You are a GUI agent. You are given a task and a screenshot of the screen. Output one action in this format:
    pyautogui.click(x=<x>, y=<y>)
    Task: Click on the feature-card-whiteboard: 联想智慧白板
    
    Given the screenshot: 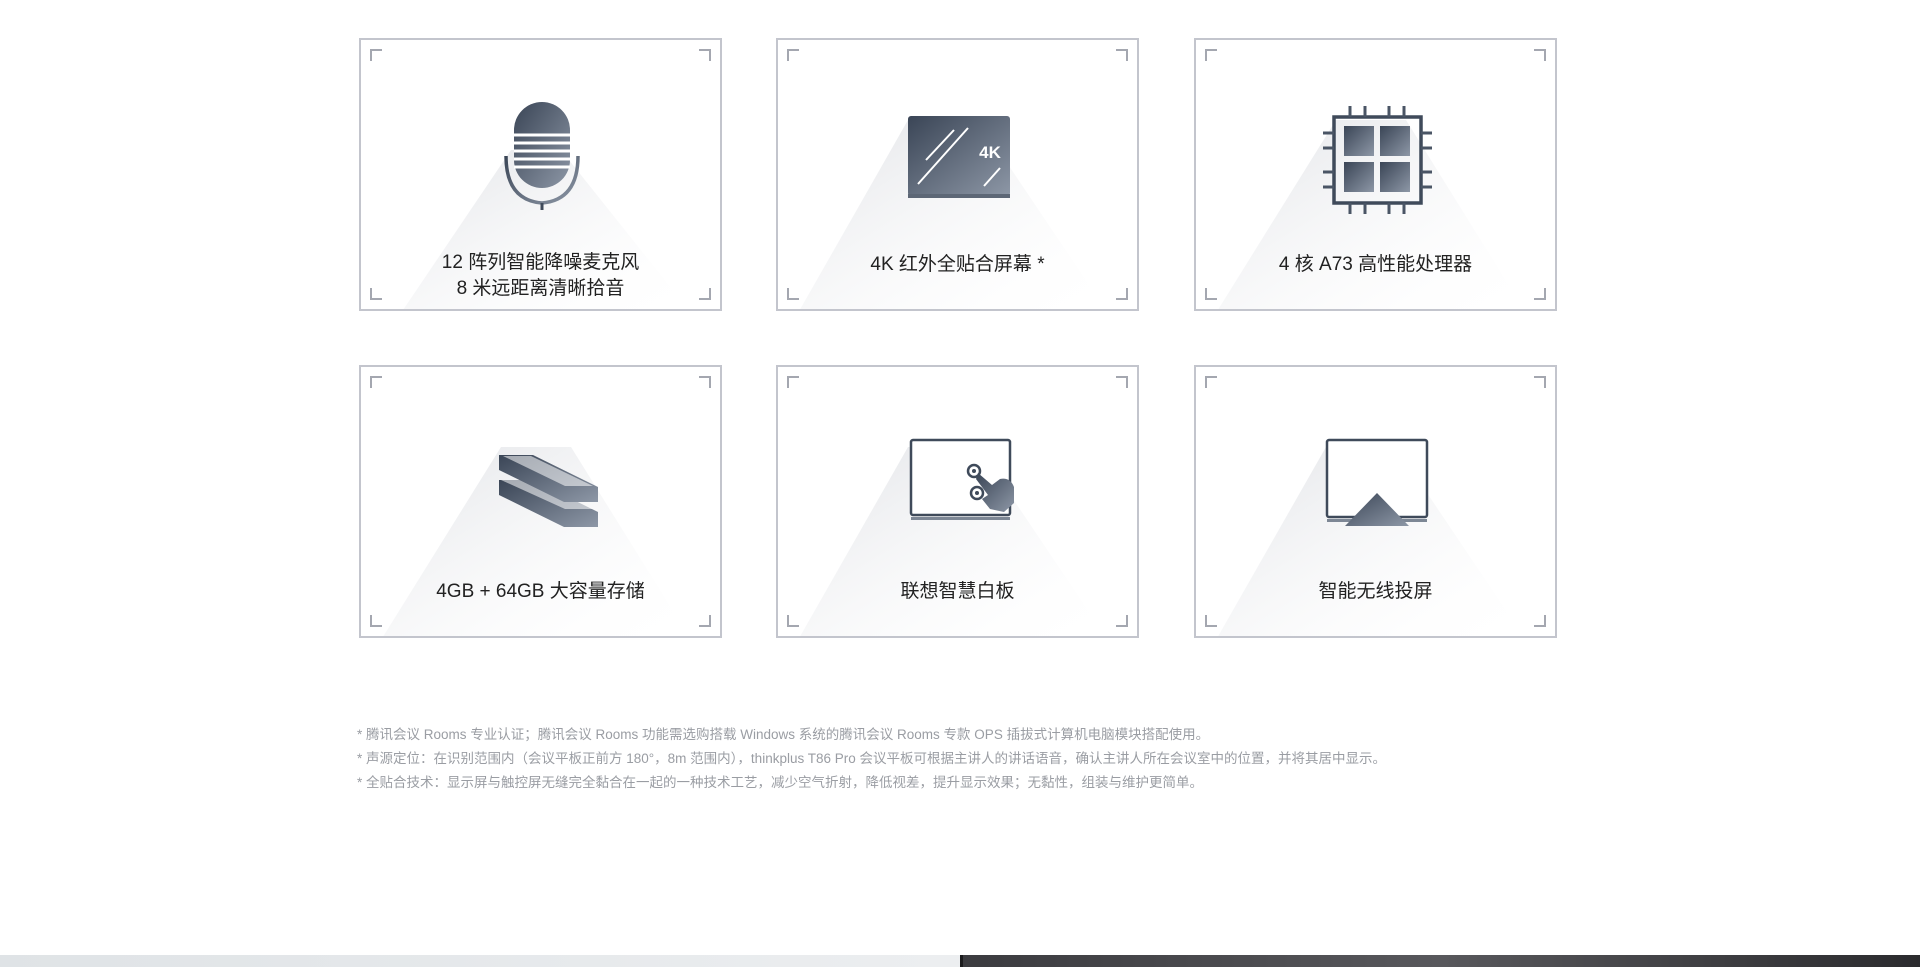 What is the action you would take?
    pyautogui.click(x=957, y=501)
    